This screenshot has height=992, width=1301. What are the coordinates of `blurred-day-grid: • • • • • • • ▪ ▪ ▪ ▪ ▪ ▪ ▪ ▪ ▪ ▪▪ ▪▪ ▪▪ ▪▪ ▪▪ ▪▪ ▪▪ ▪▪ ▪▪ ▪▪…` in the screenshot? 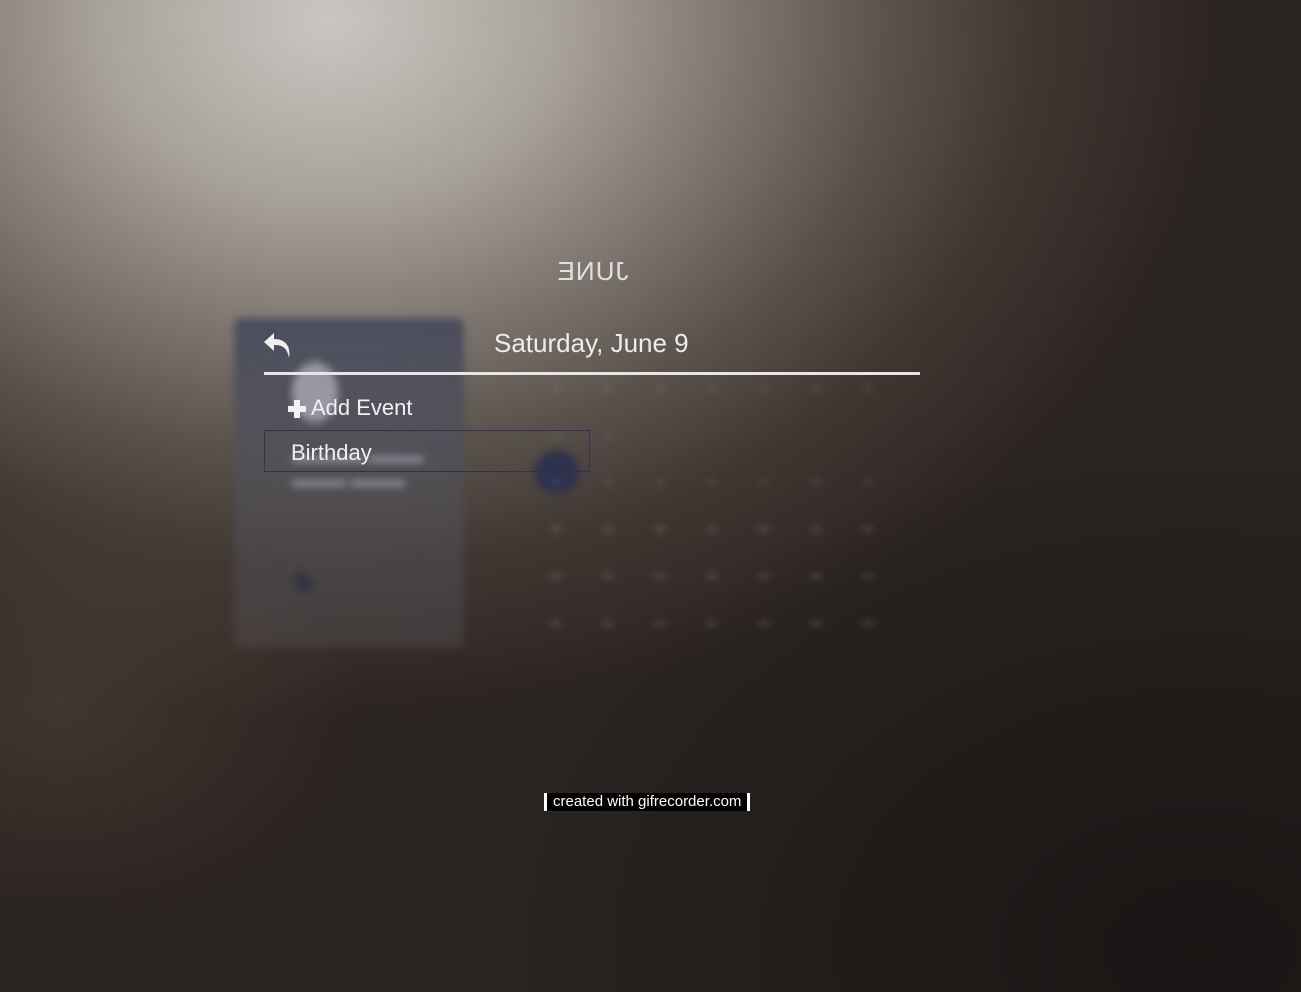 It's located at (712, 506).